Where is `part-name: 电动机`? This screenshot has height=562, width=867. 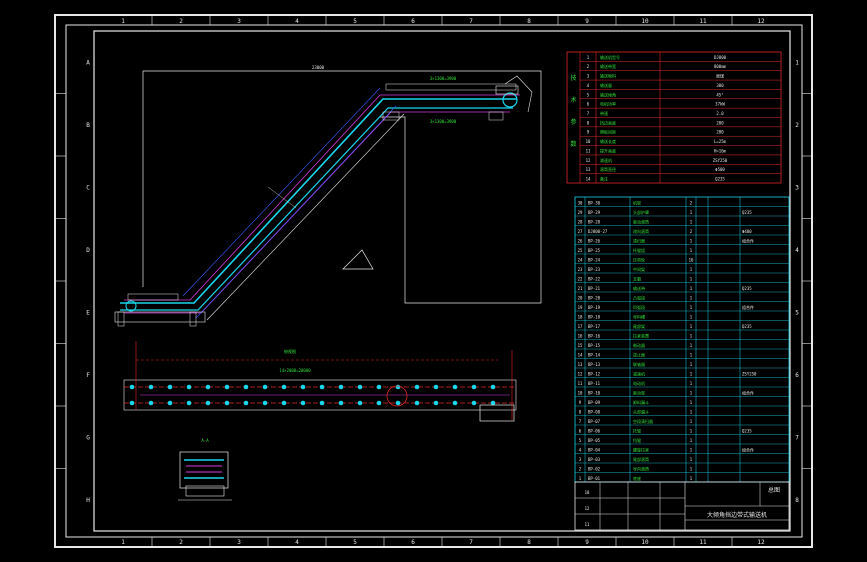
part-name: 电动机 is located at coordinates (639, 383).